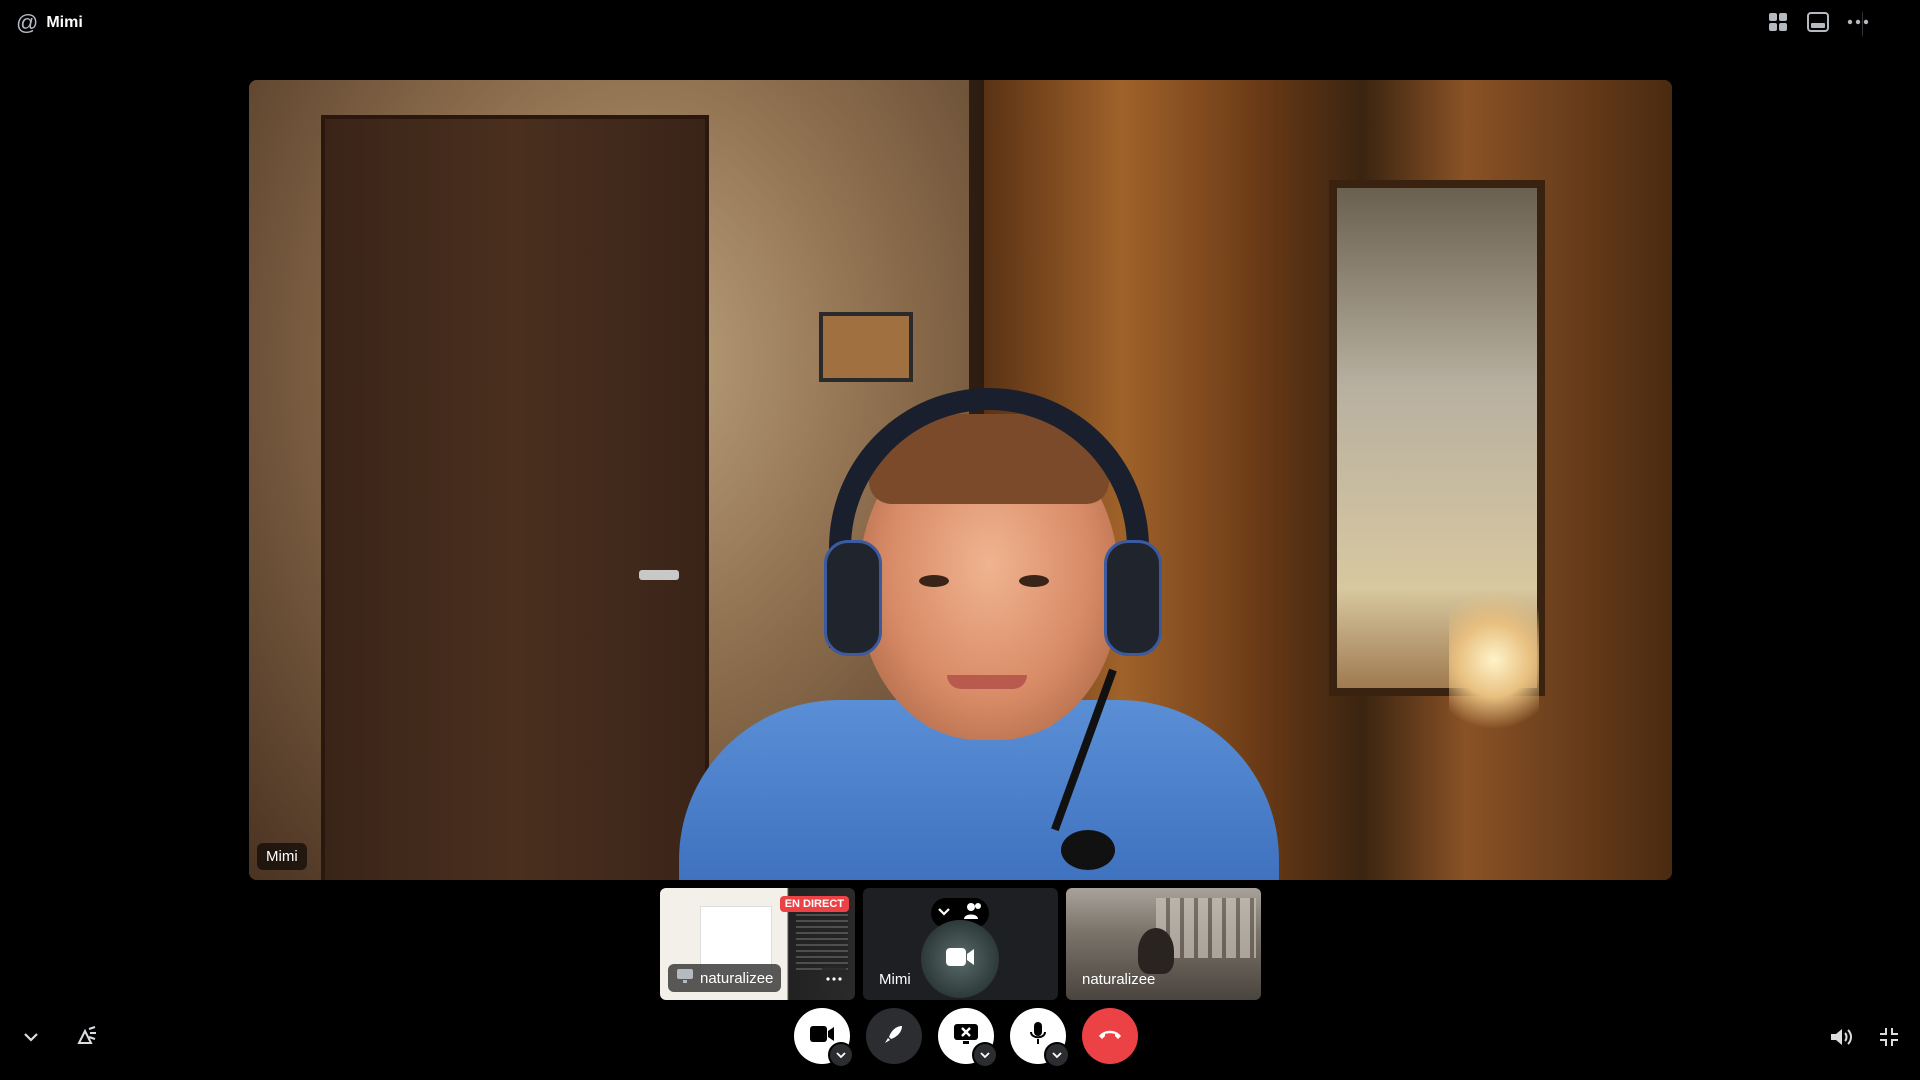 The width and height of the screenshot is (1920, 1080). I want to click on popout-icon, so click(1818, 22).